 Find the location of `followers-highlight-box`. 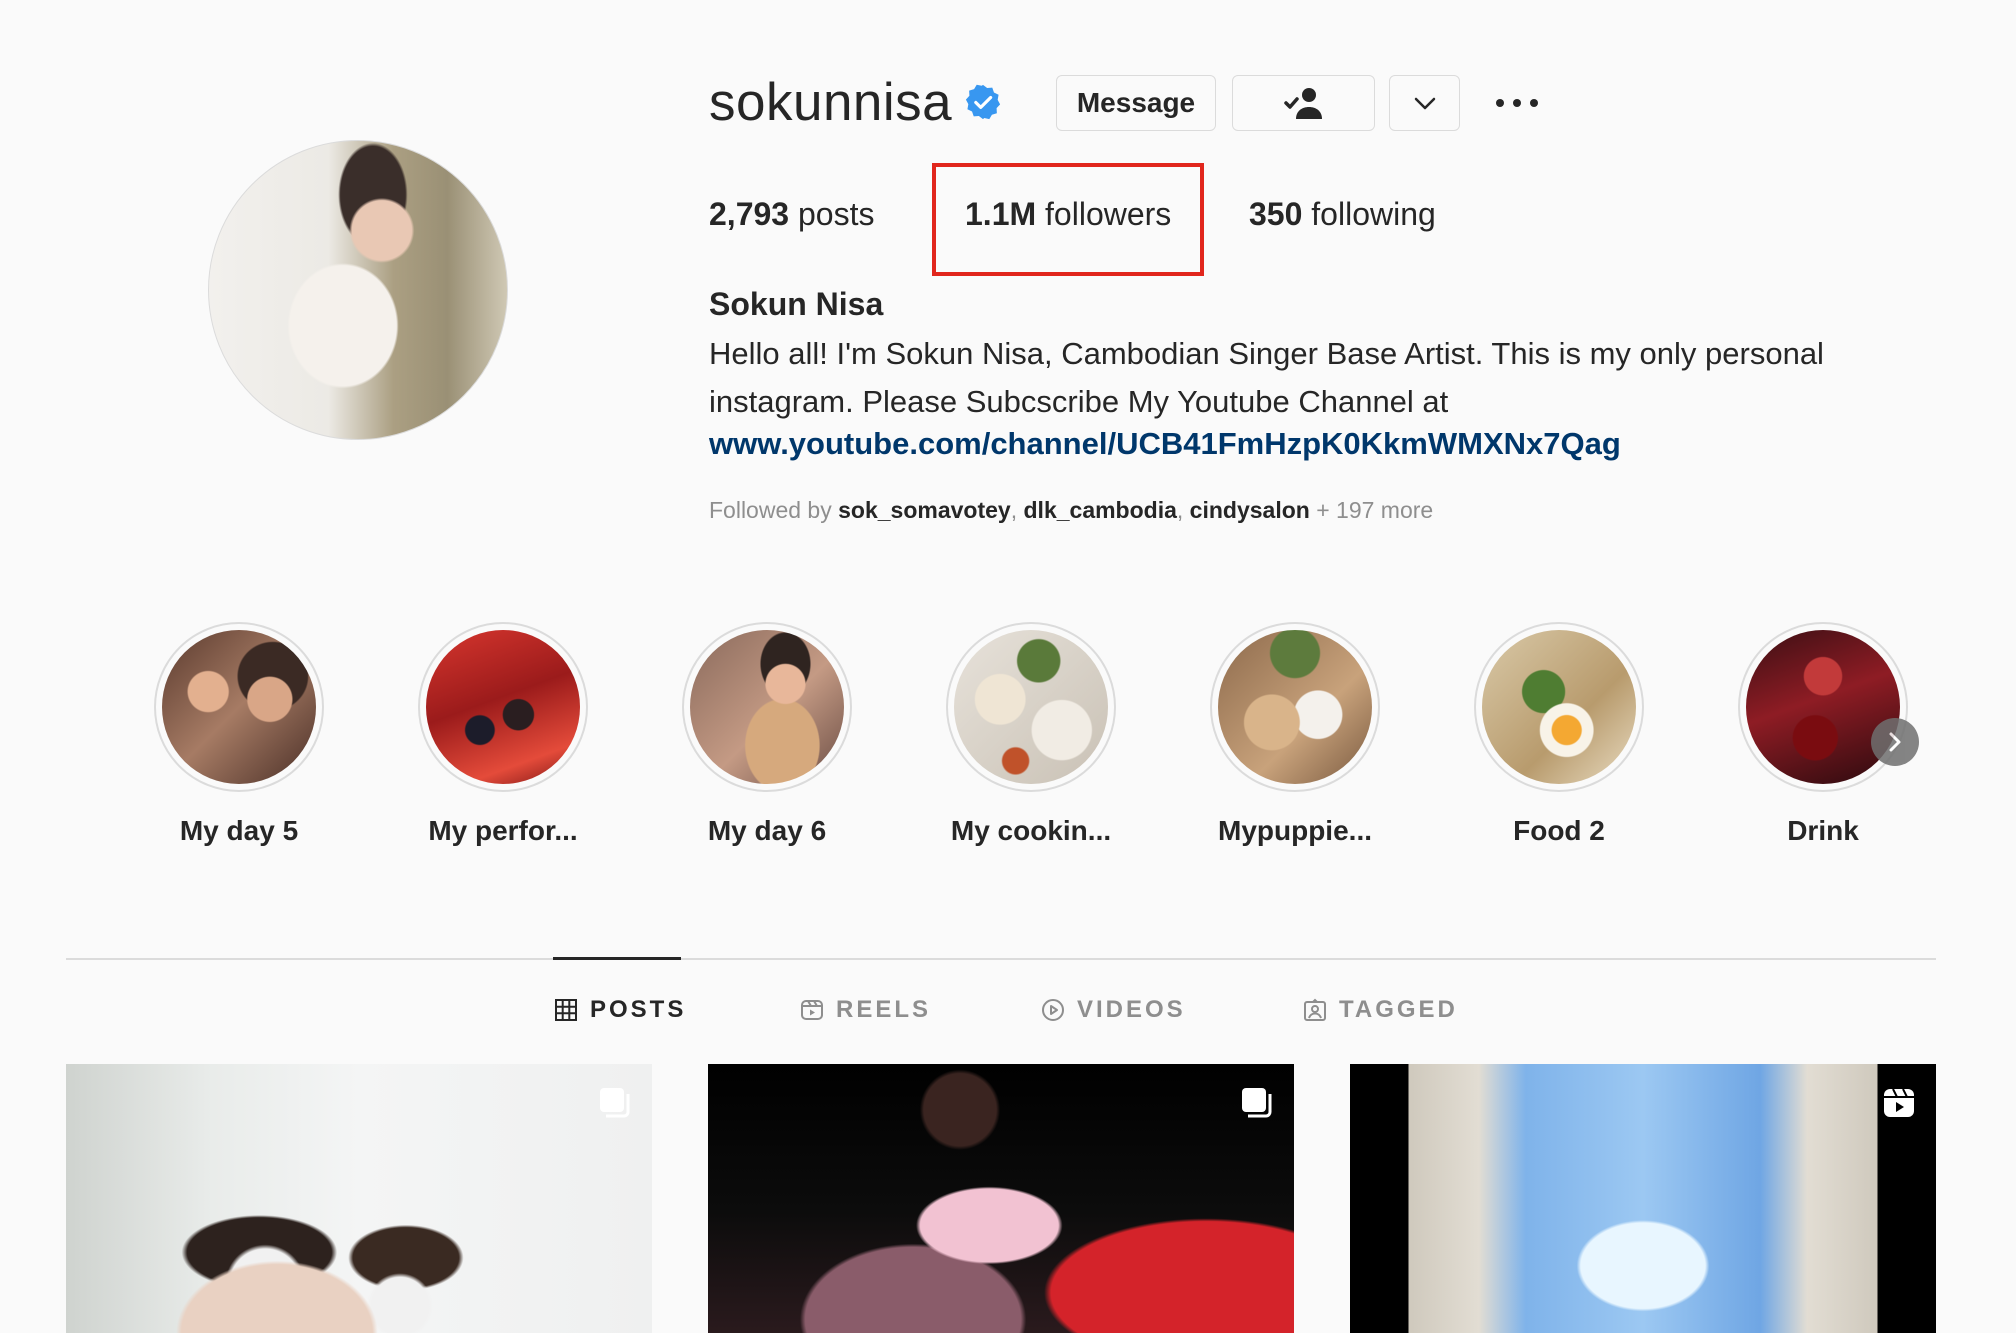

followers-highlight-box is located at coordinates (1068, 219).